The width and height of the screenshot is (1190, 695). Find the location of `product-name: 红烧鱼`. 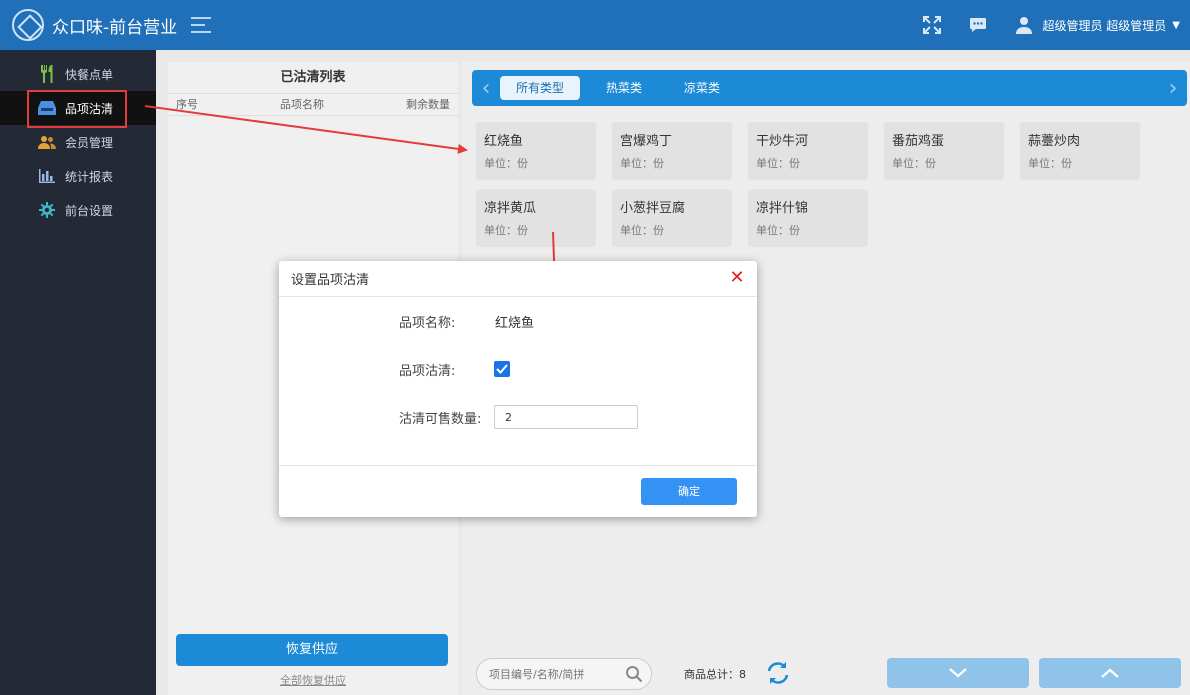

product-name: 红烧鱼 is located at coordinates (504, 141).